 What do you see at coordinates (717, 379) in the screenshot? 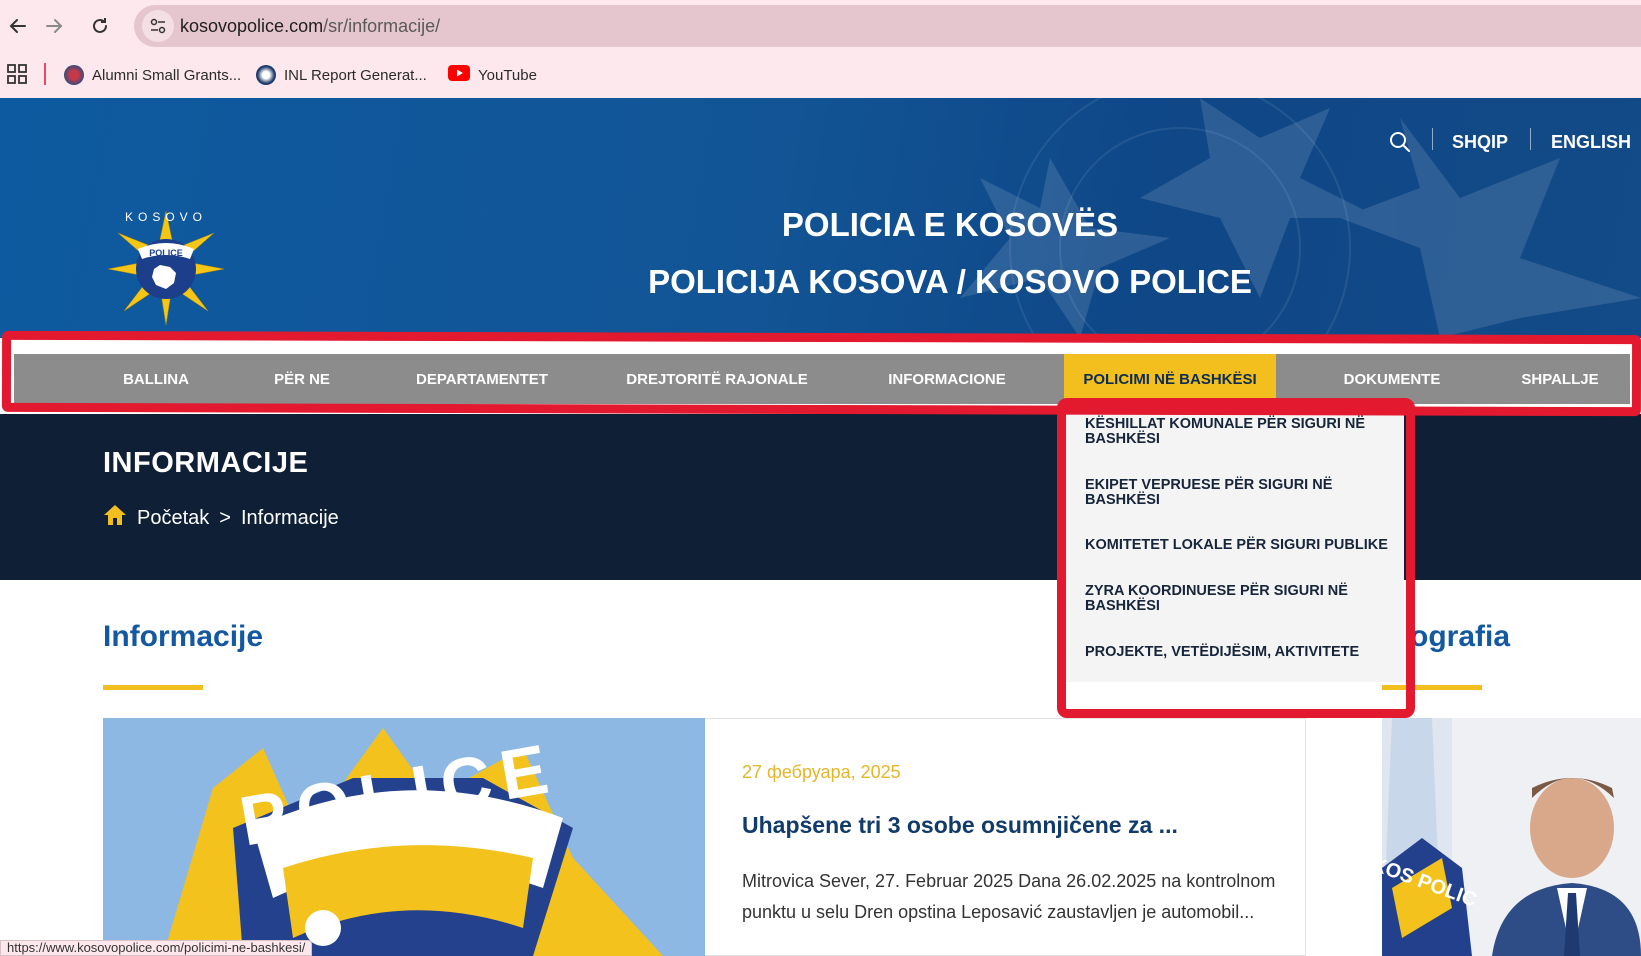
I see `menu-item-drejtorite-rajonale: DREJTORITË RAJONALE` at bounding box center [717, 379].